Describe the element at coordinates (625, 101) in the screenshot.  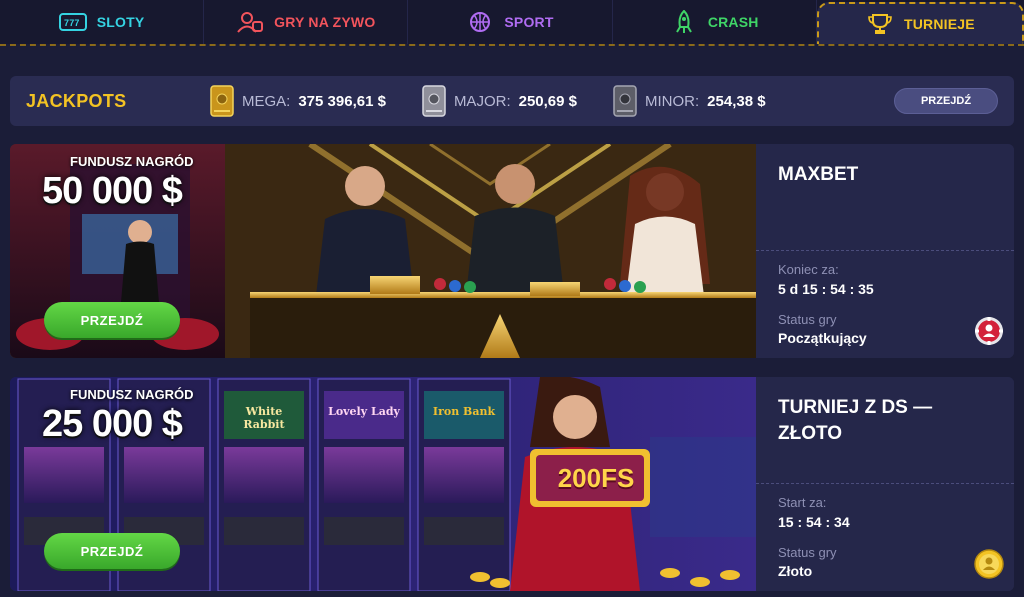
I see `grey-safe-icon` at that location.